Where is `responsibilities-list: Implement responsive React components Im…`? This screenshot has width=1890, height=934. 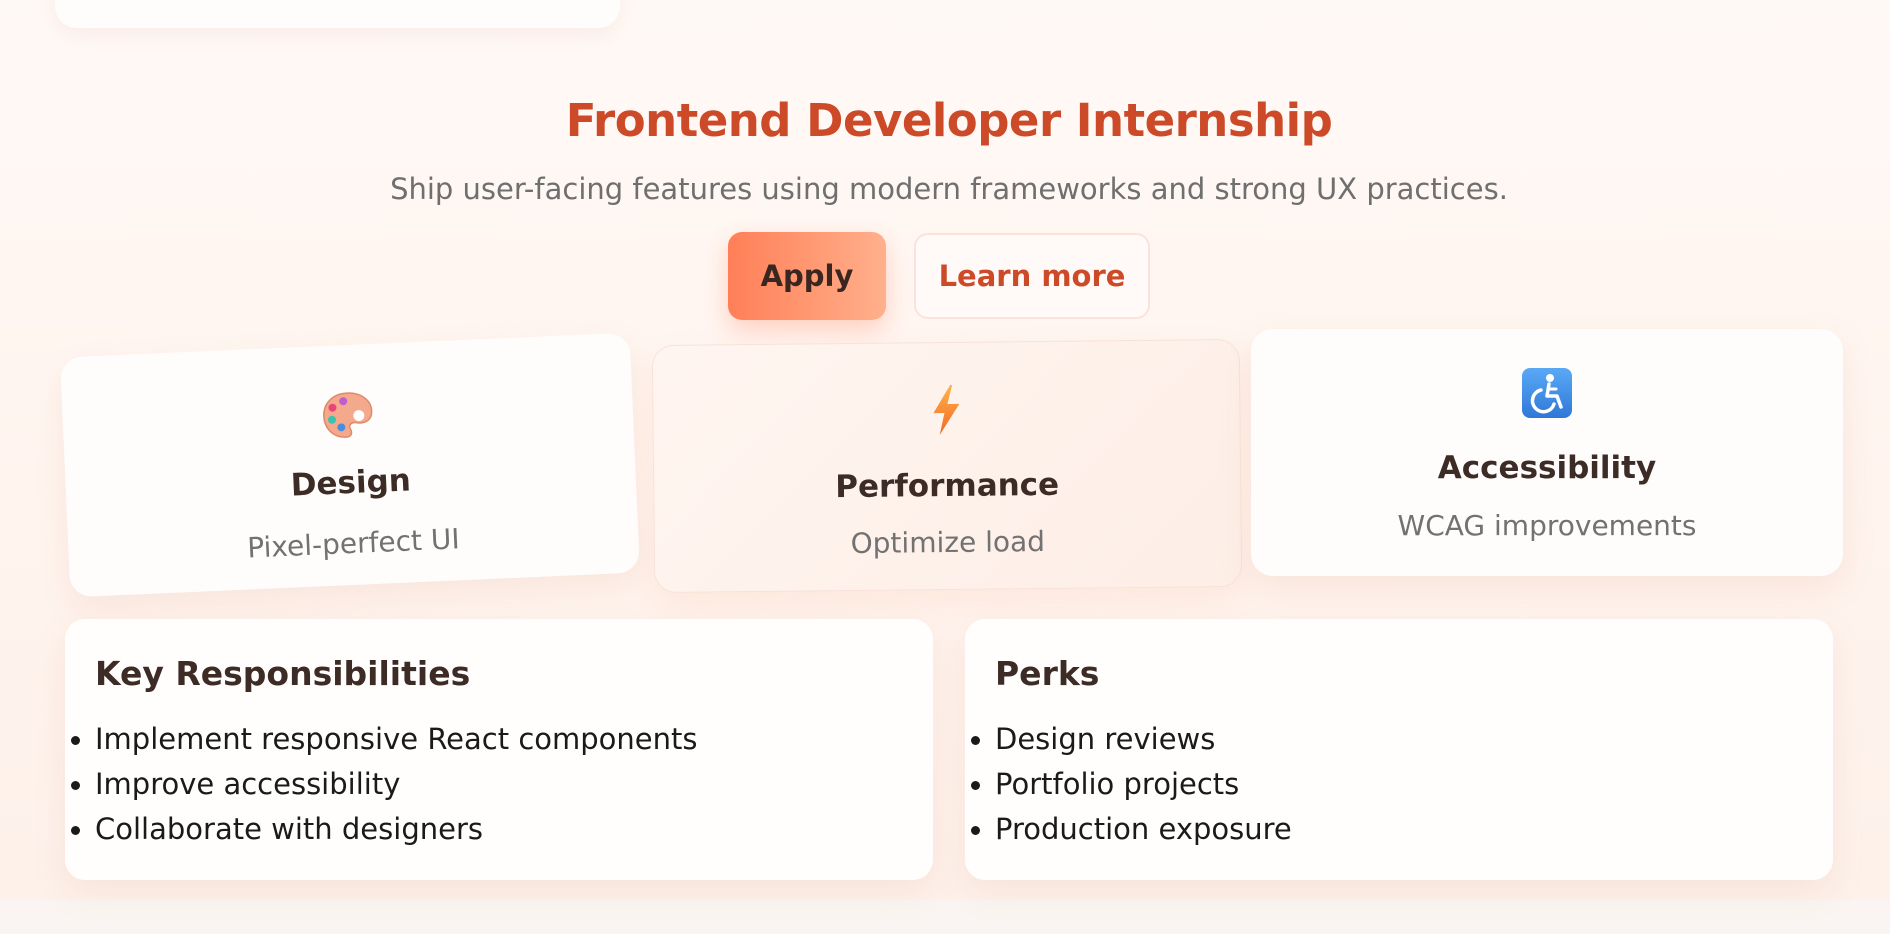
responsibilities-list: Implement responsive React components Im… is located at coordinates (384, 784).